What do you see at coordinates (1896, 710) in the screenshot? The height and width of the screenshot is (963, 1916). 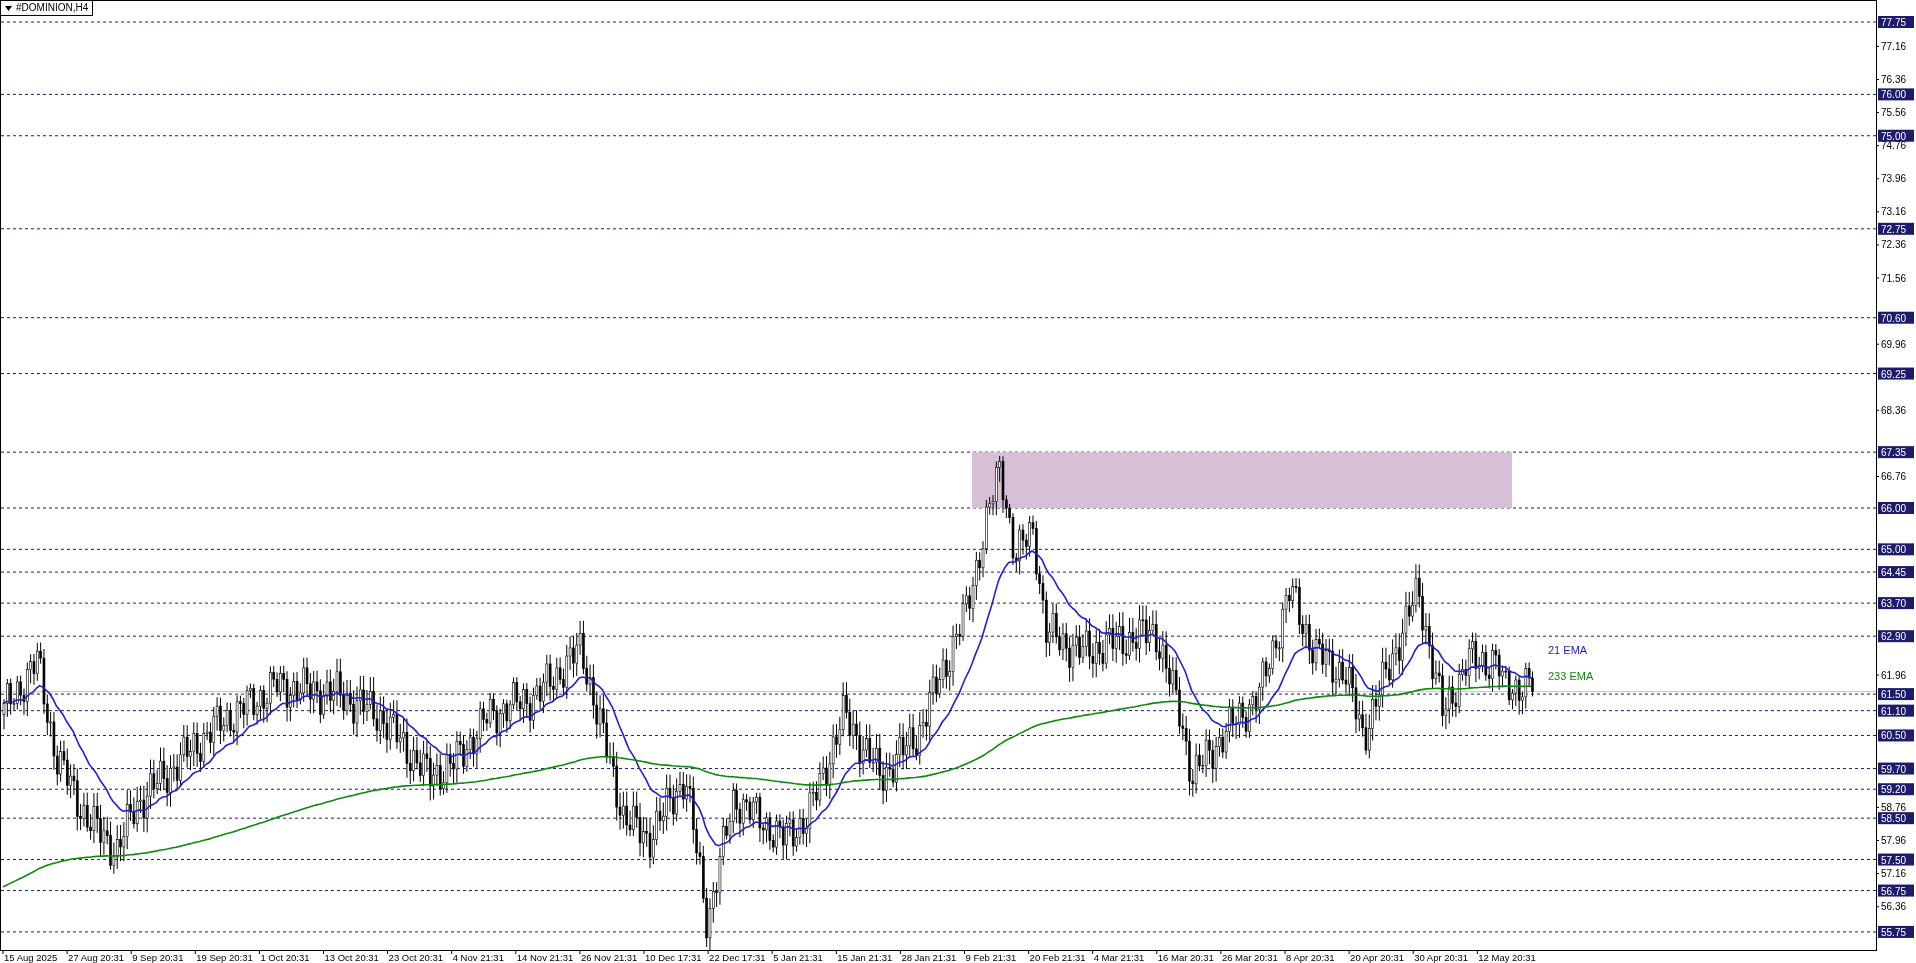 I see `price-level-tag: 61.10` at bounding box center [1896, 710].